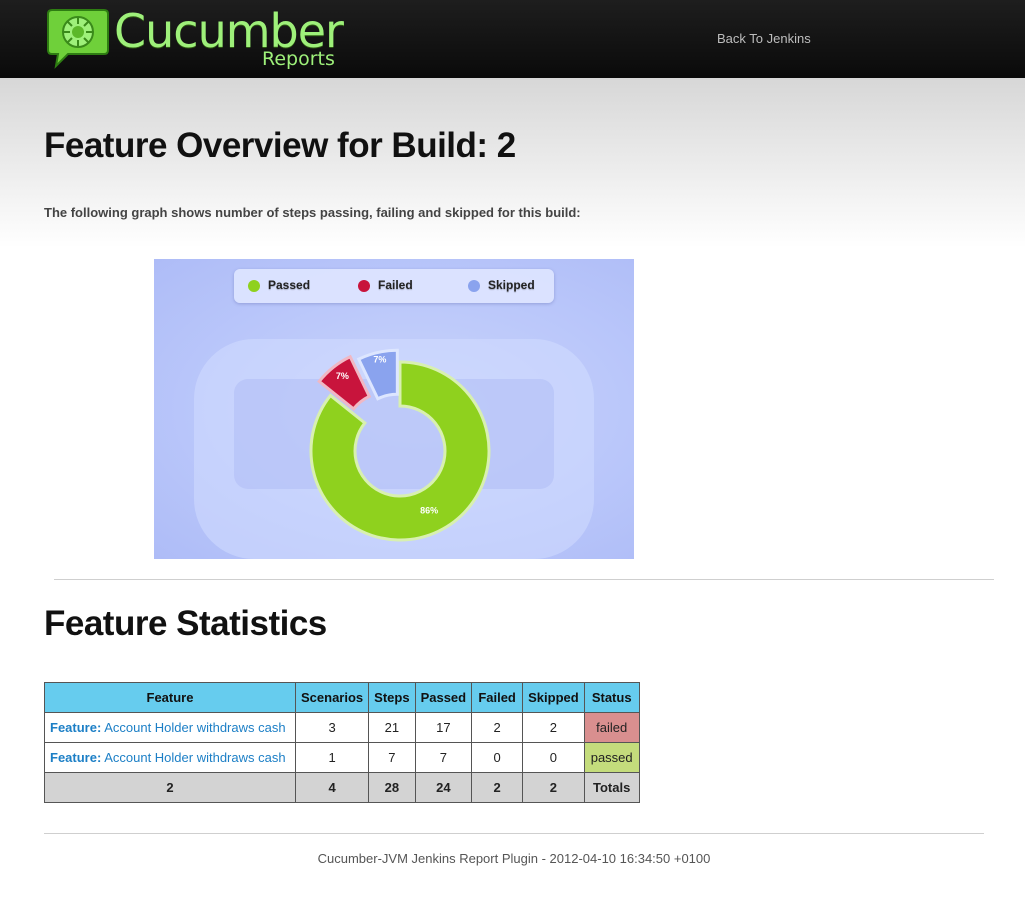  I want to click on steps-cell: 21, so click(392, 727).